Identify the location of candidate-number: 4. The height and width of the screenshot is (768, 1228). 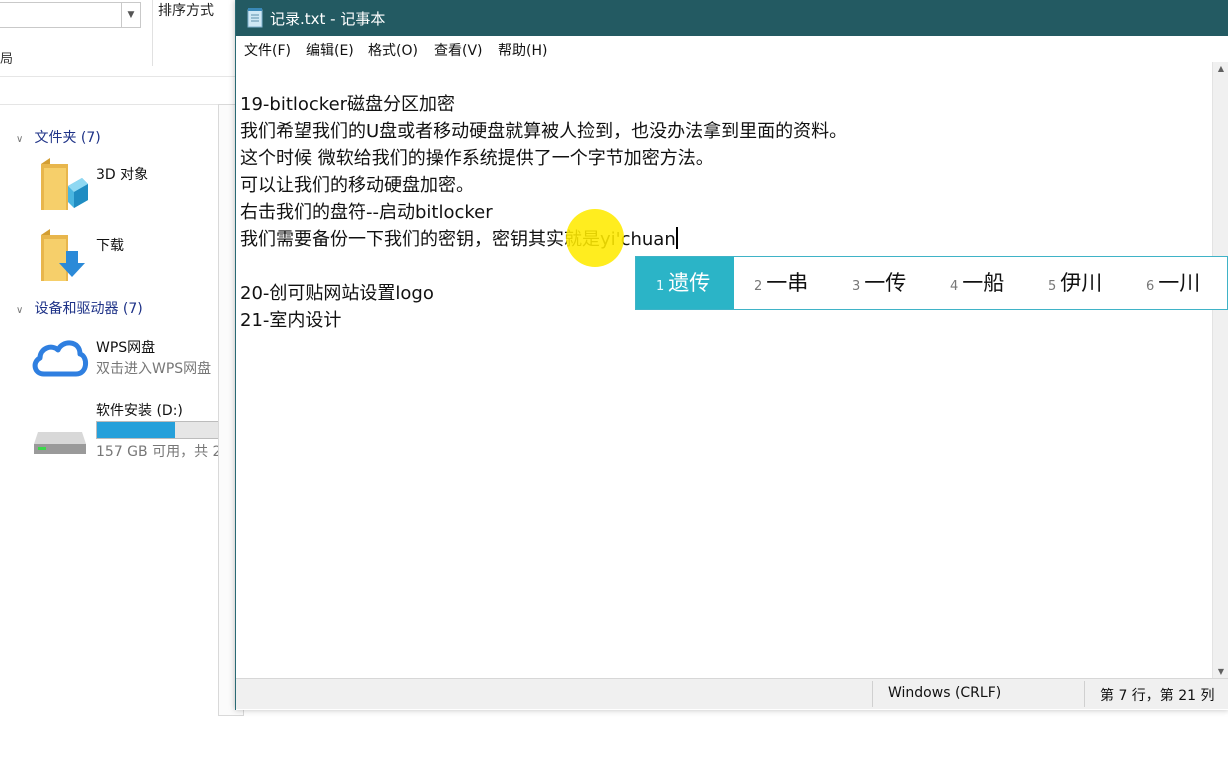
(954, 286).